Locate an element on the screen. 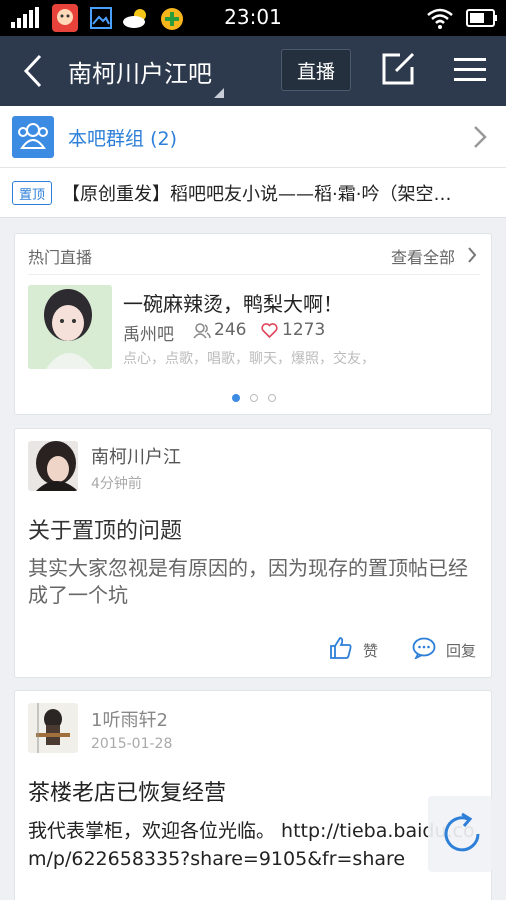 The width and height of the screenshot is (506, 900). like-icon is located at coordinates (341, 648).